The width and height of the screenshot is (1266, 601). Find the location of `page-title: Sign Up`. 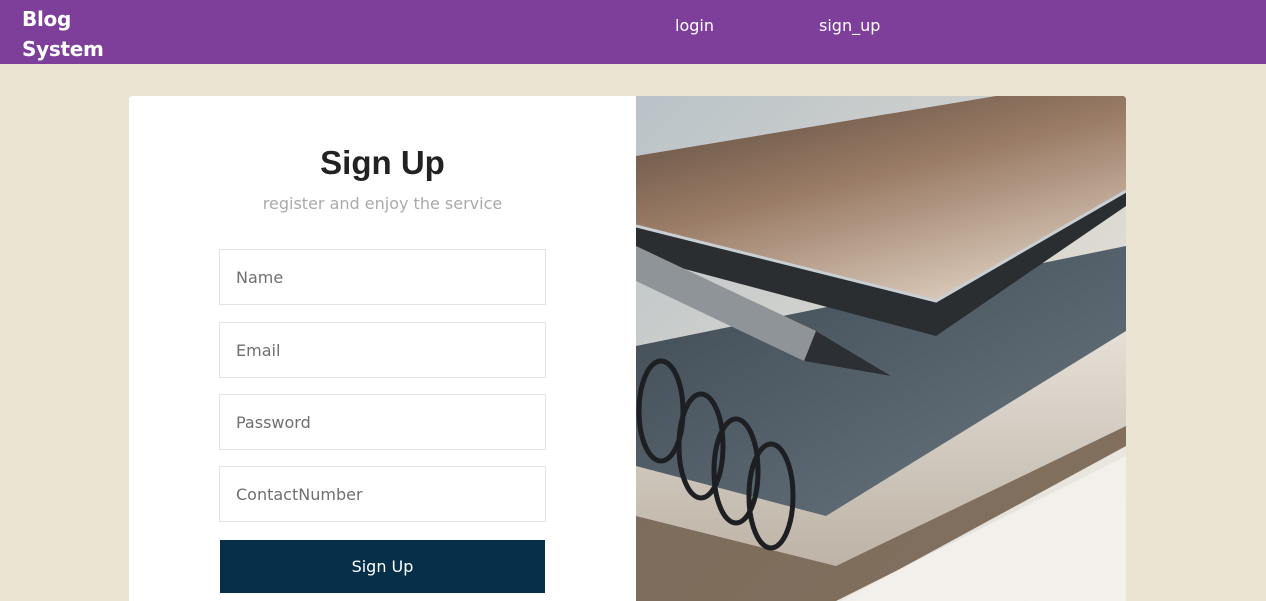

page-title: Sign Up is located at coordinates (382, 162).